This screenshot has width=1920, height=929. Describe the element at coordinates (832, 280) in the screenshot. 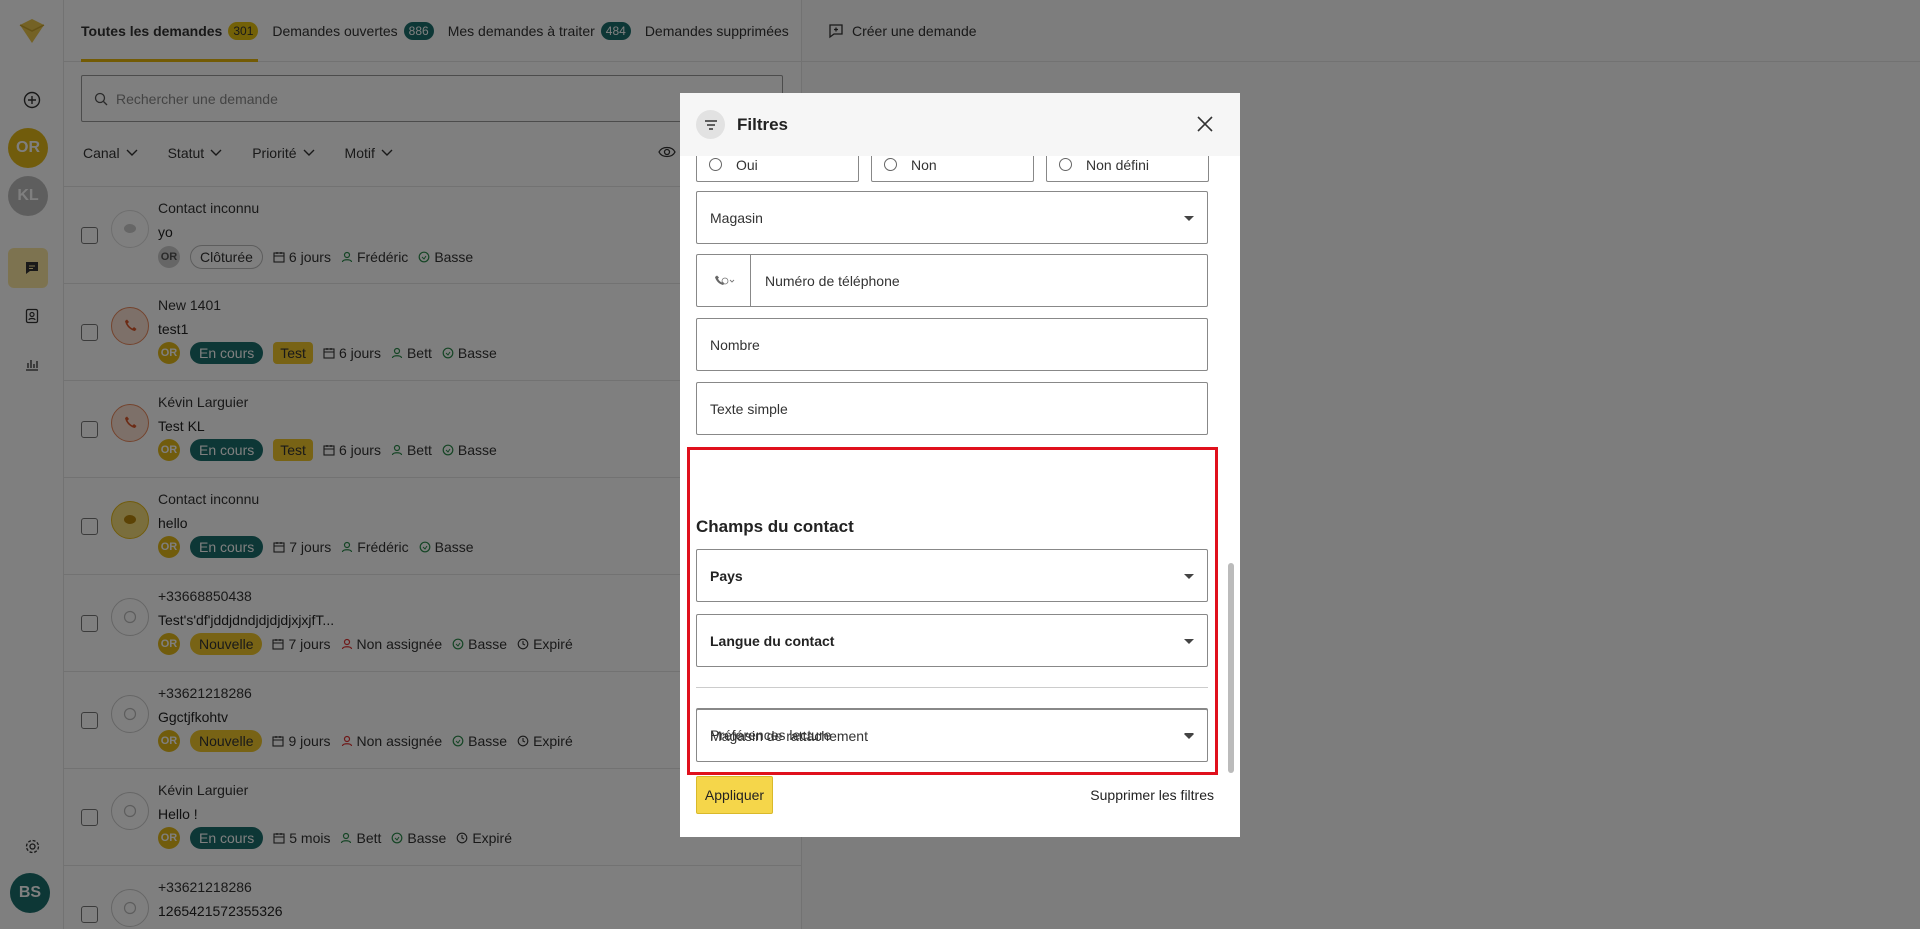

I see `field-label: Numéro de téléphone` at that location.